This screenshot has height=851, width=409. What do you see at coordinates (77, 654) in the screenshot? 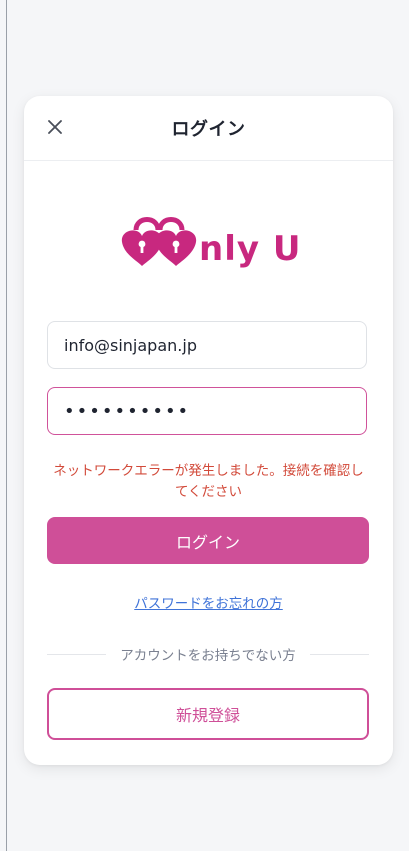
I see `divider-line-left` at bounding box center [77, 654].